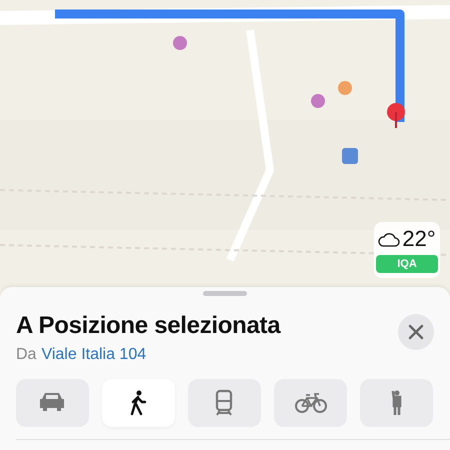  Describe the element at coordinates (26, 355) in the screenshot. I see `origin-prefix: Da` at that location.